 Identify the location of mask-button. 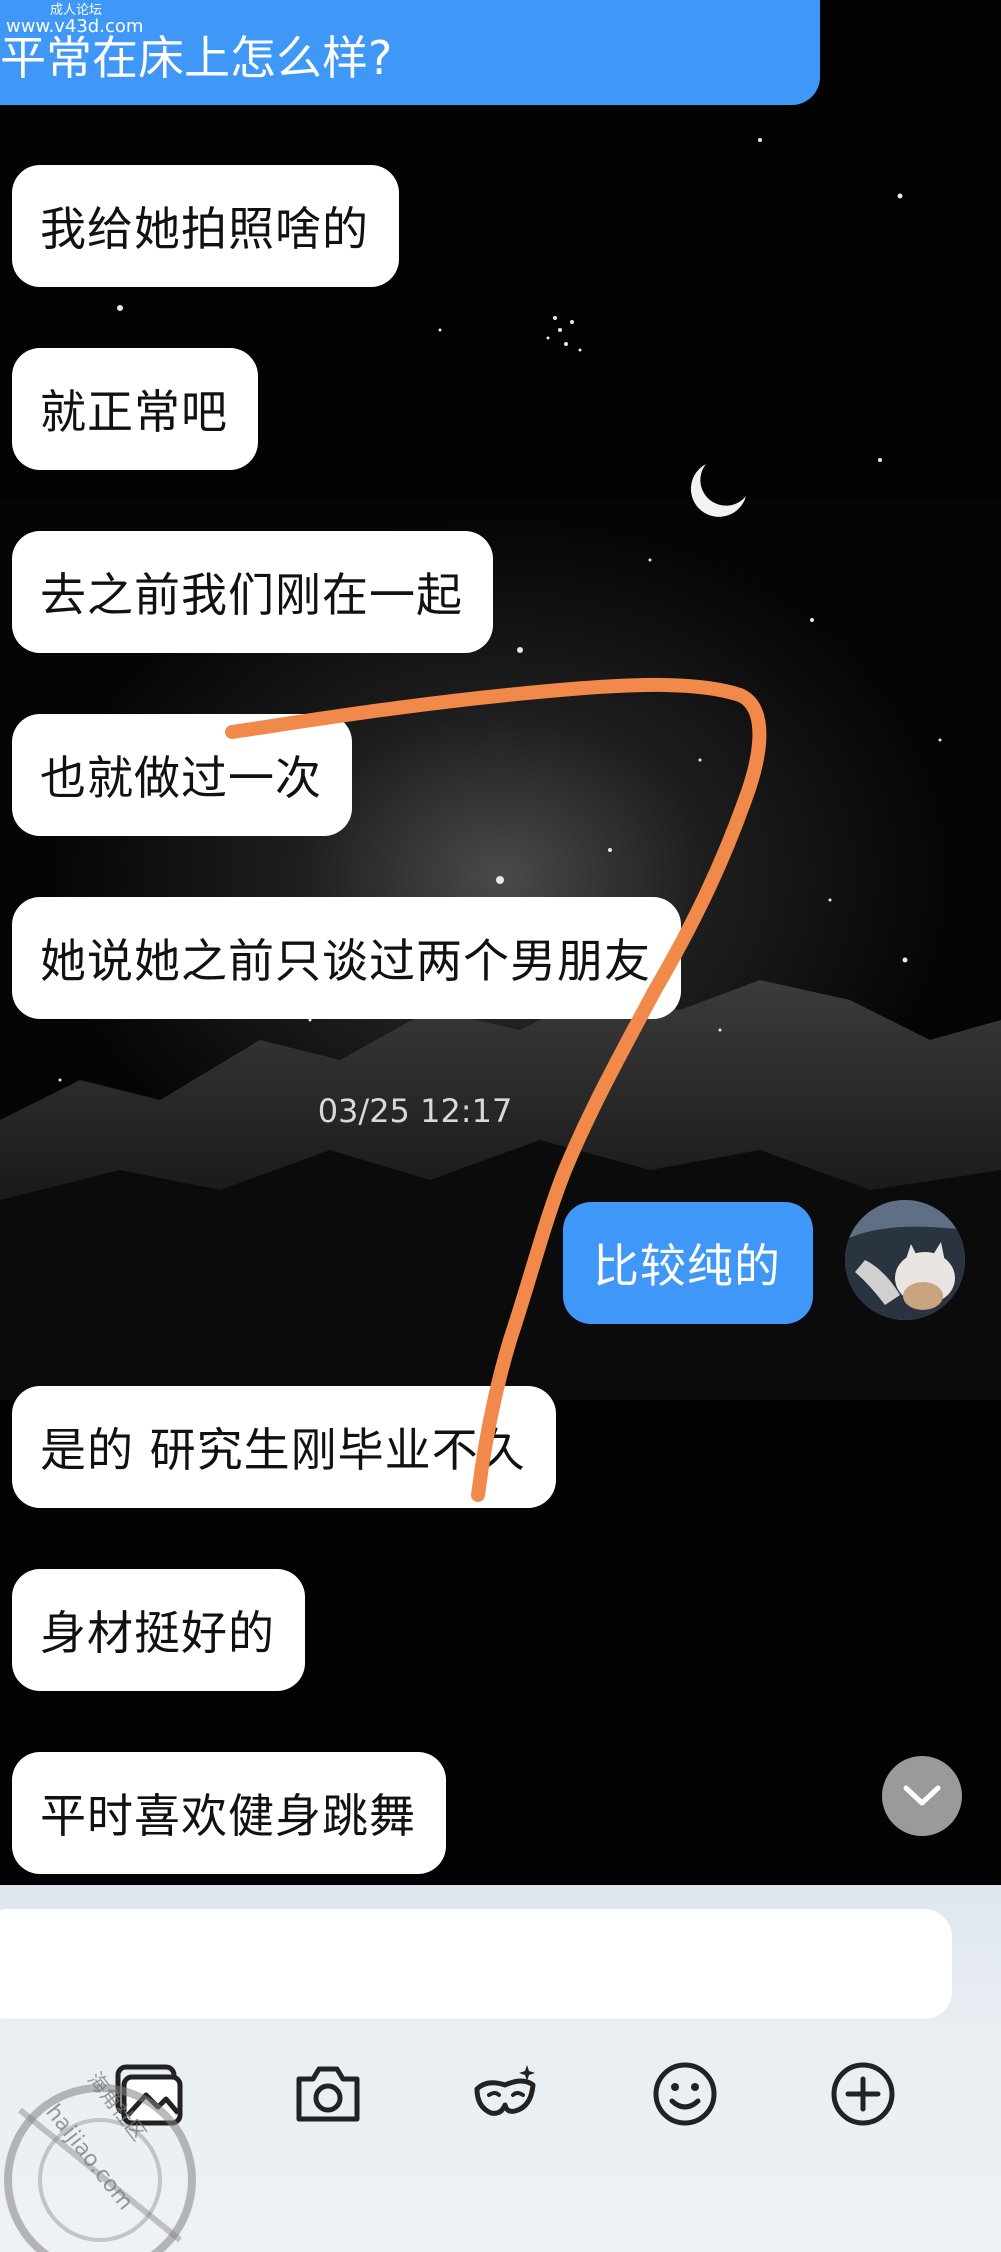
(506, 2094).